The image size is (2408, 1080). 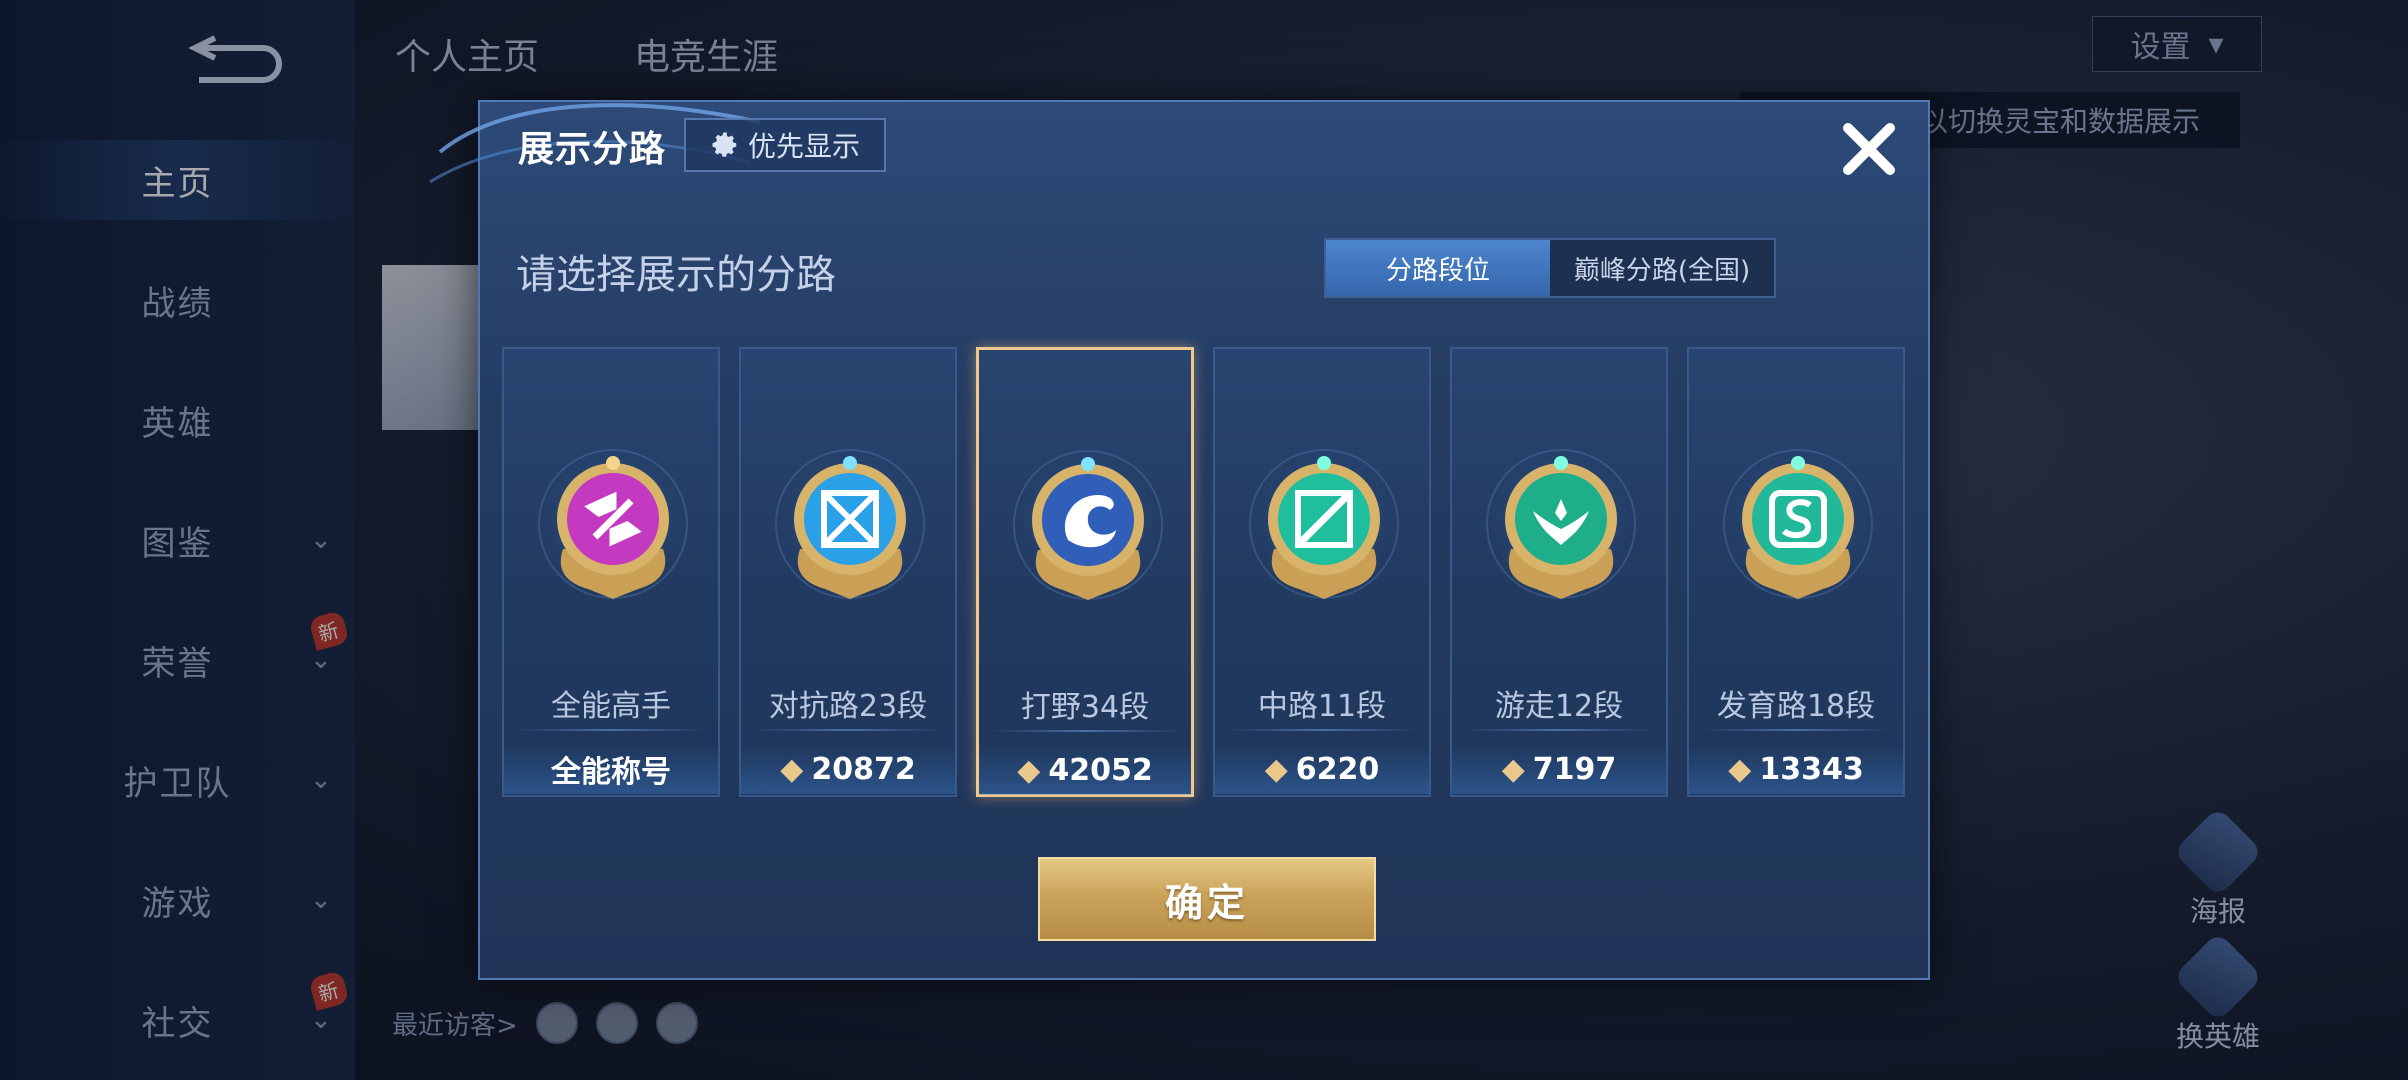 I want to click on lane-name: 打野34段, so click(x=1085, y=707).